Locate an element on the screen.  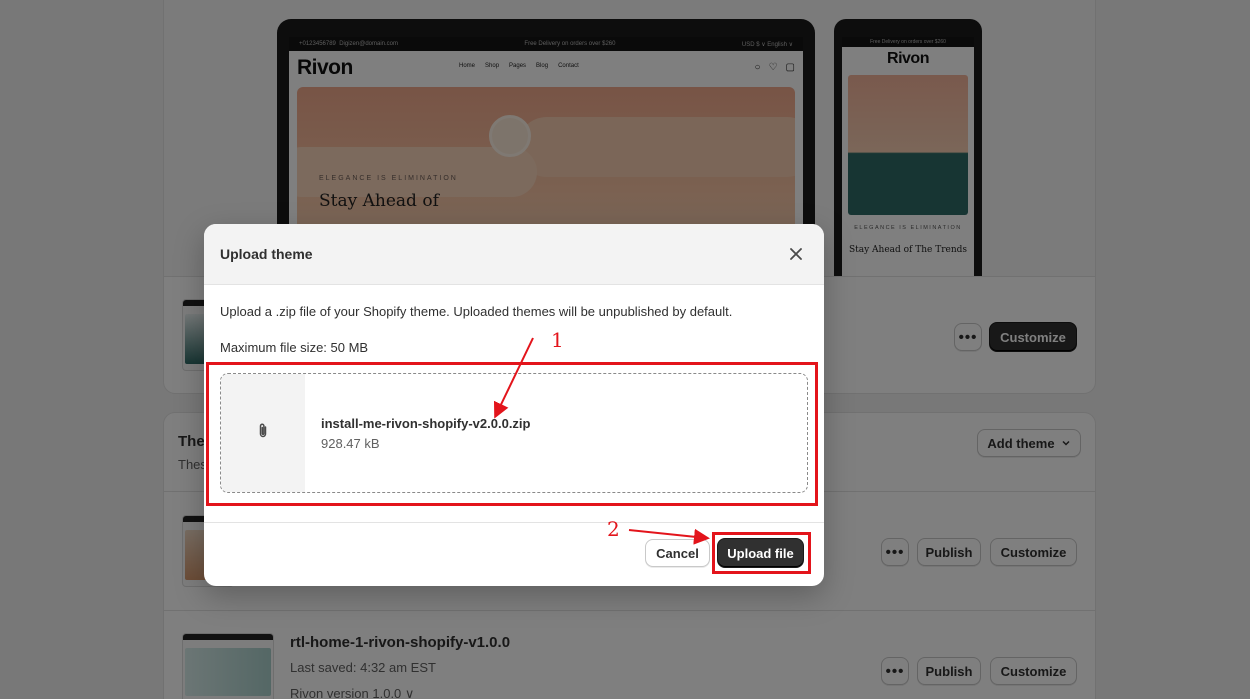
annotation-step-2: 2 is located at coordinates (613, 529).